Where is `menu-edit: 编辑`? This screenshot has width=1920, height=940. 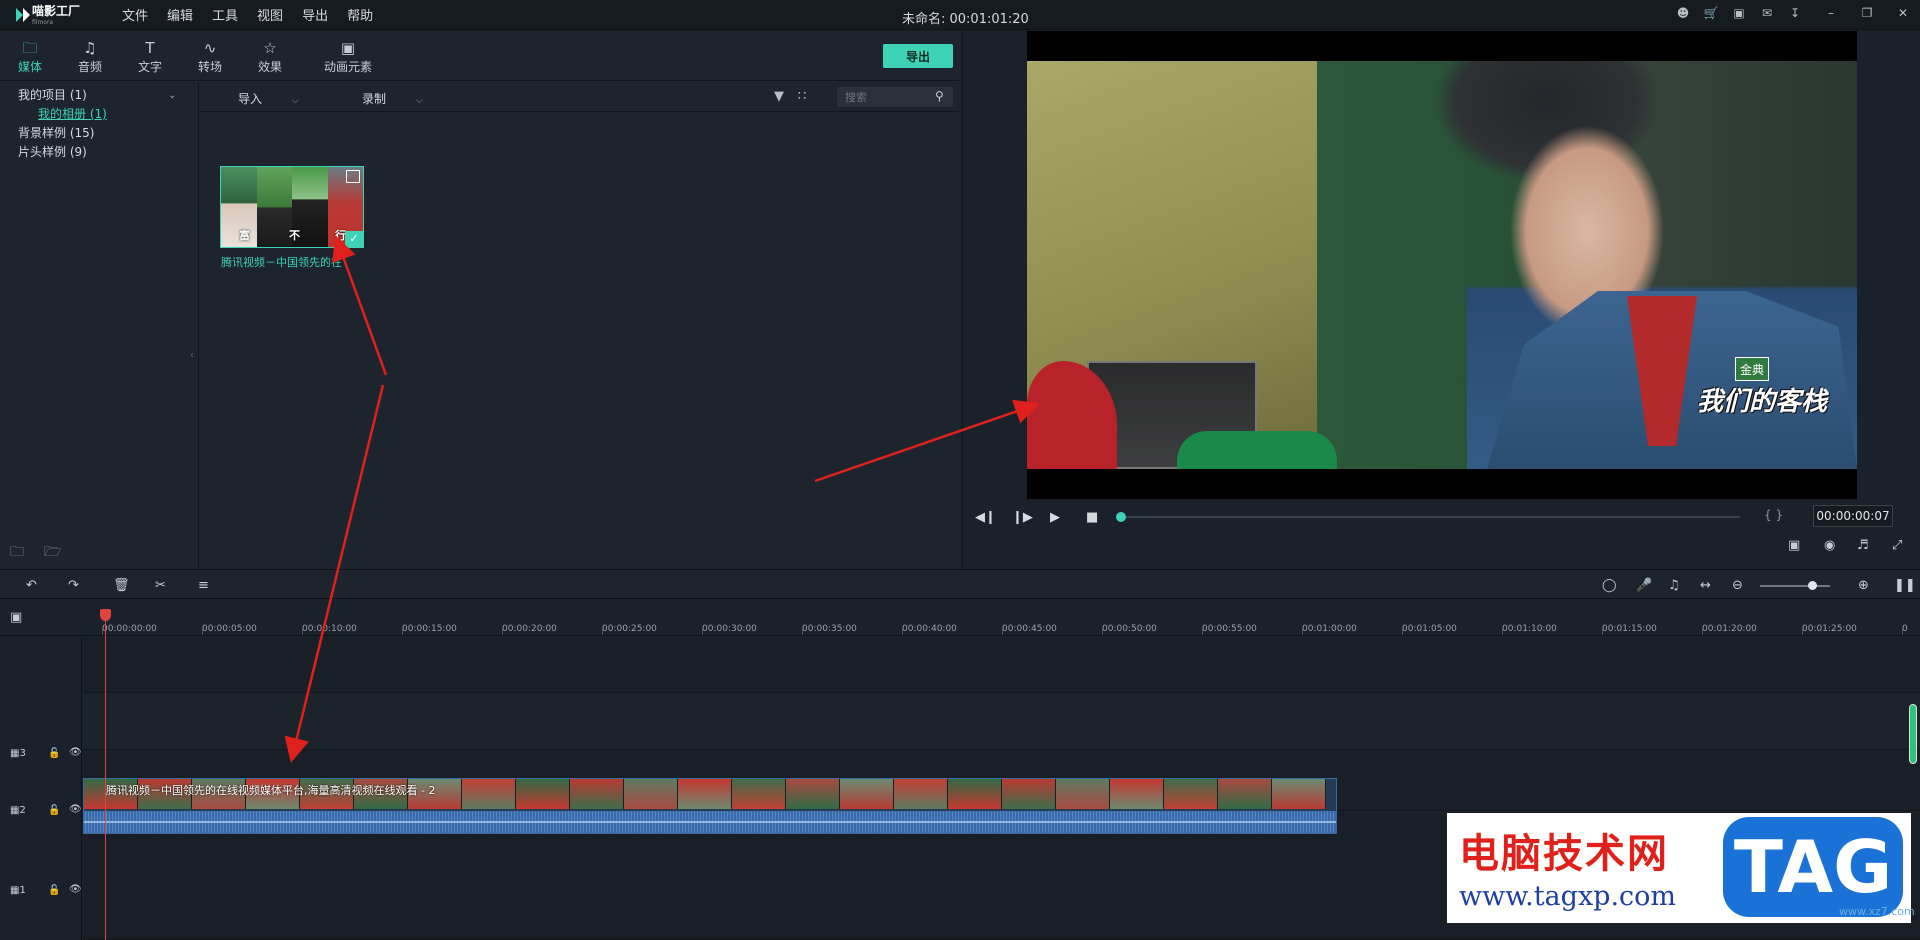
menu-edit: 编辑 is located at coordinates (180, 14).